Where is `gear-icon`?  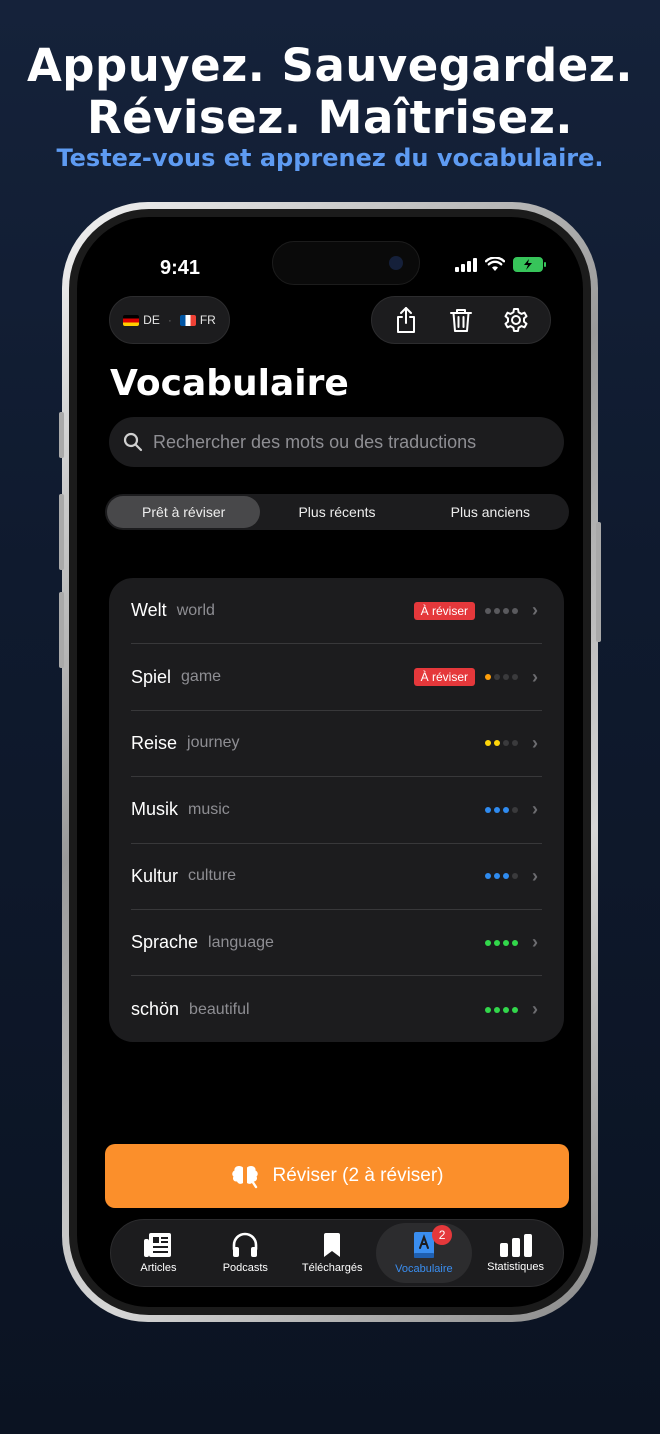 gear-icon is located at coordinates (516, 320).